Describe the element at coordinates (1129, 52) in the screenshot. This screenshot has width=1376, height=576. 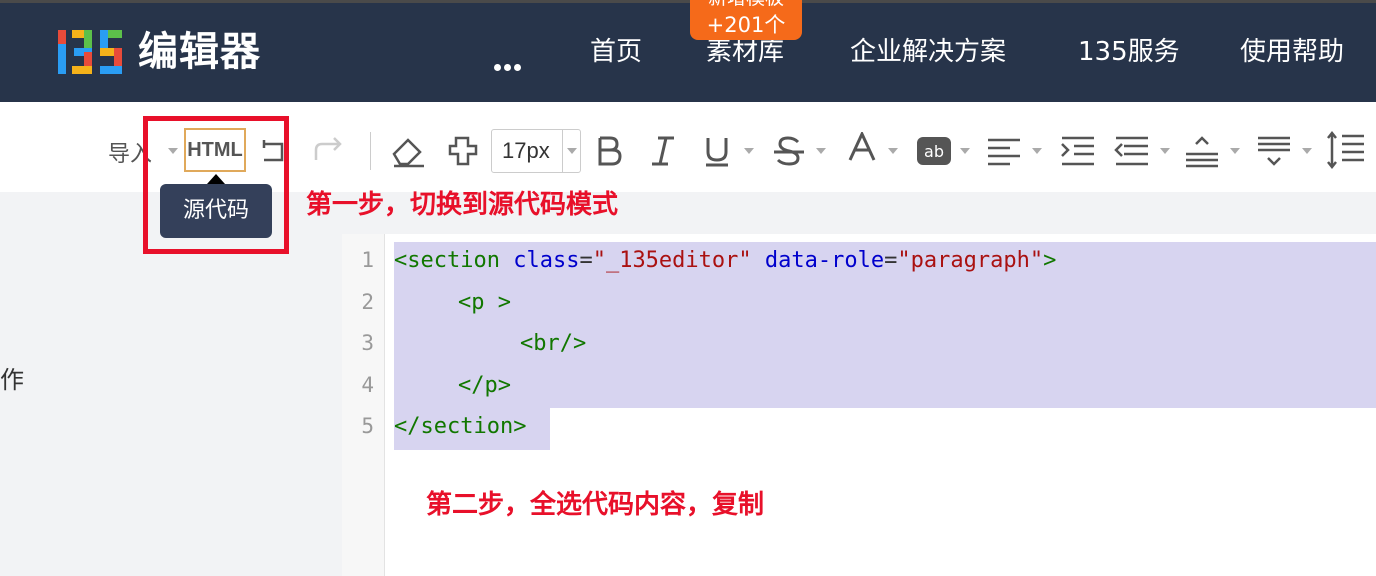
I see `nav-135-services: 135服务` at that location.